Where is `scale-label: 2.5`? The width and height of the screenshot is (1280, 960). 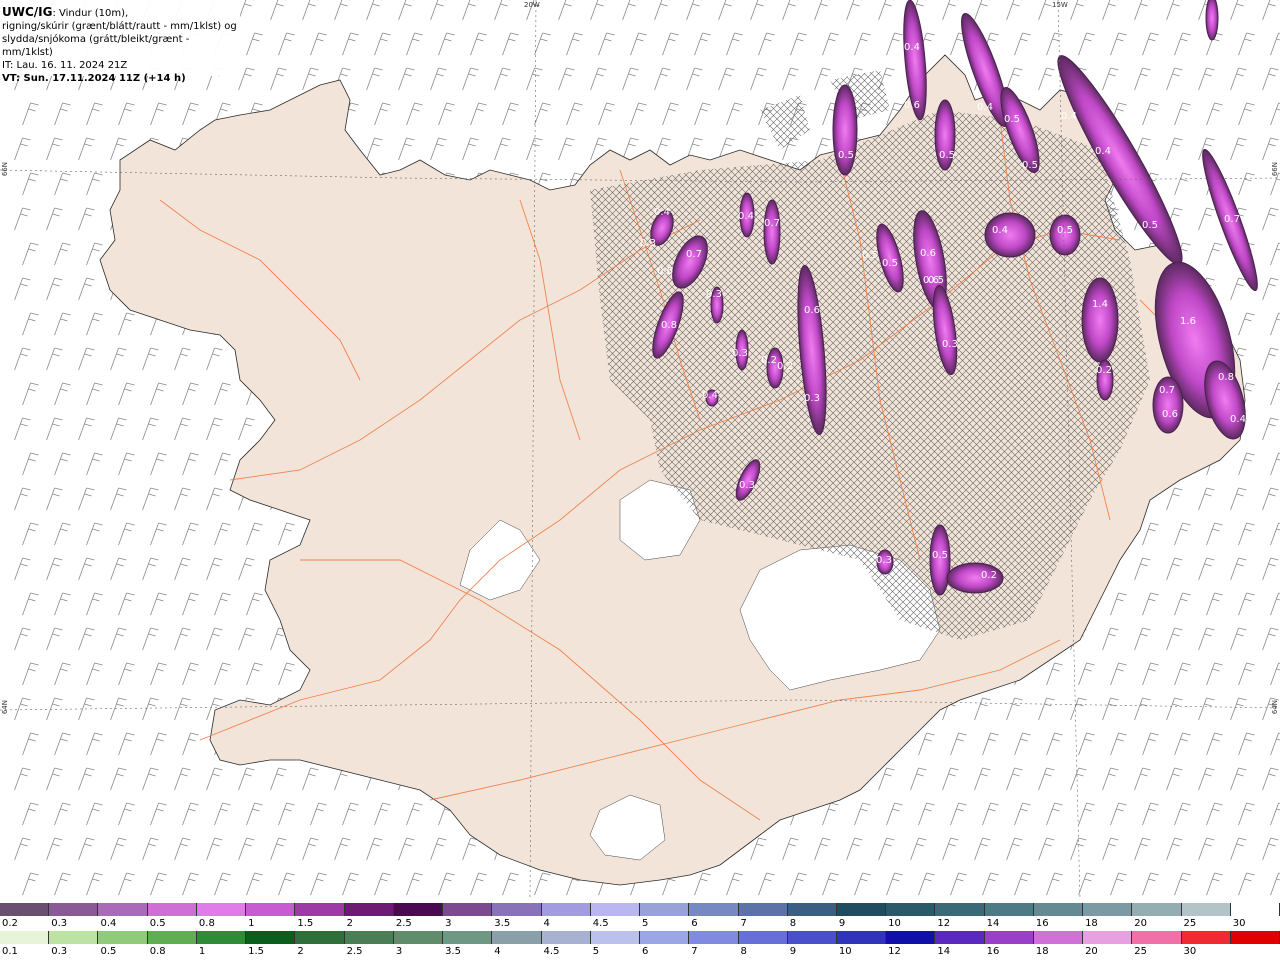
scale-label: 2.5 is located at coordinates (354, 951).